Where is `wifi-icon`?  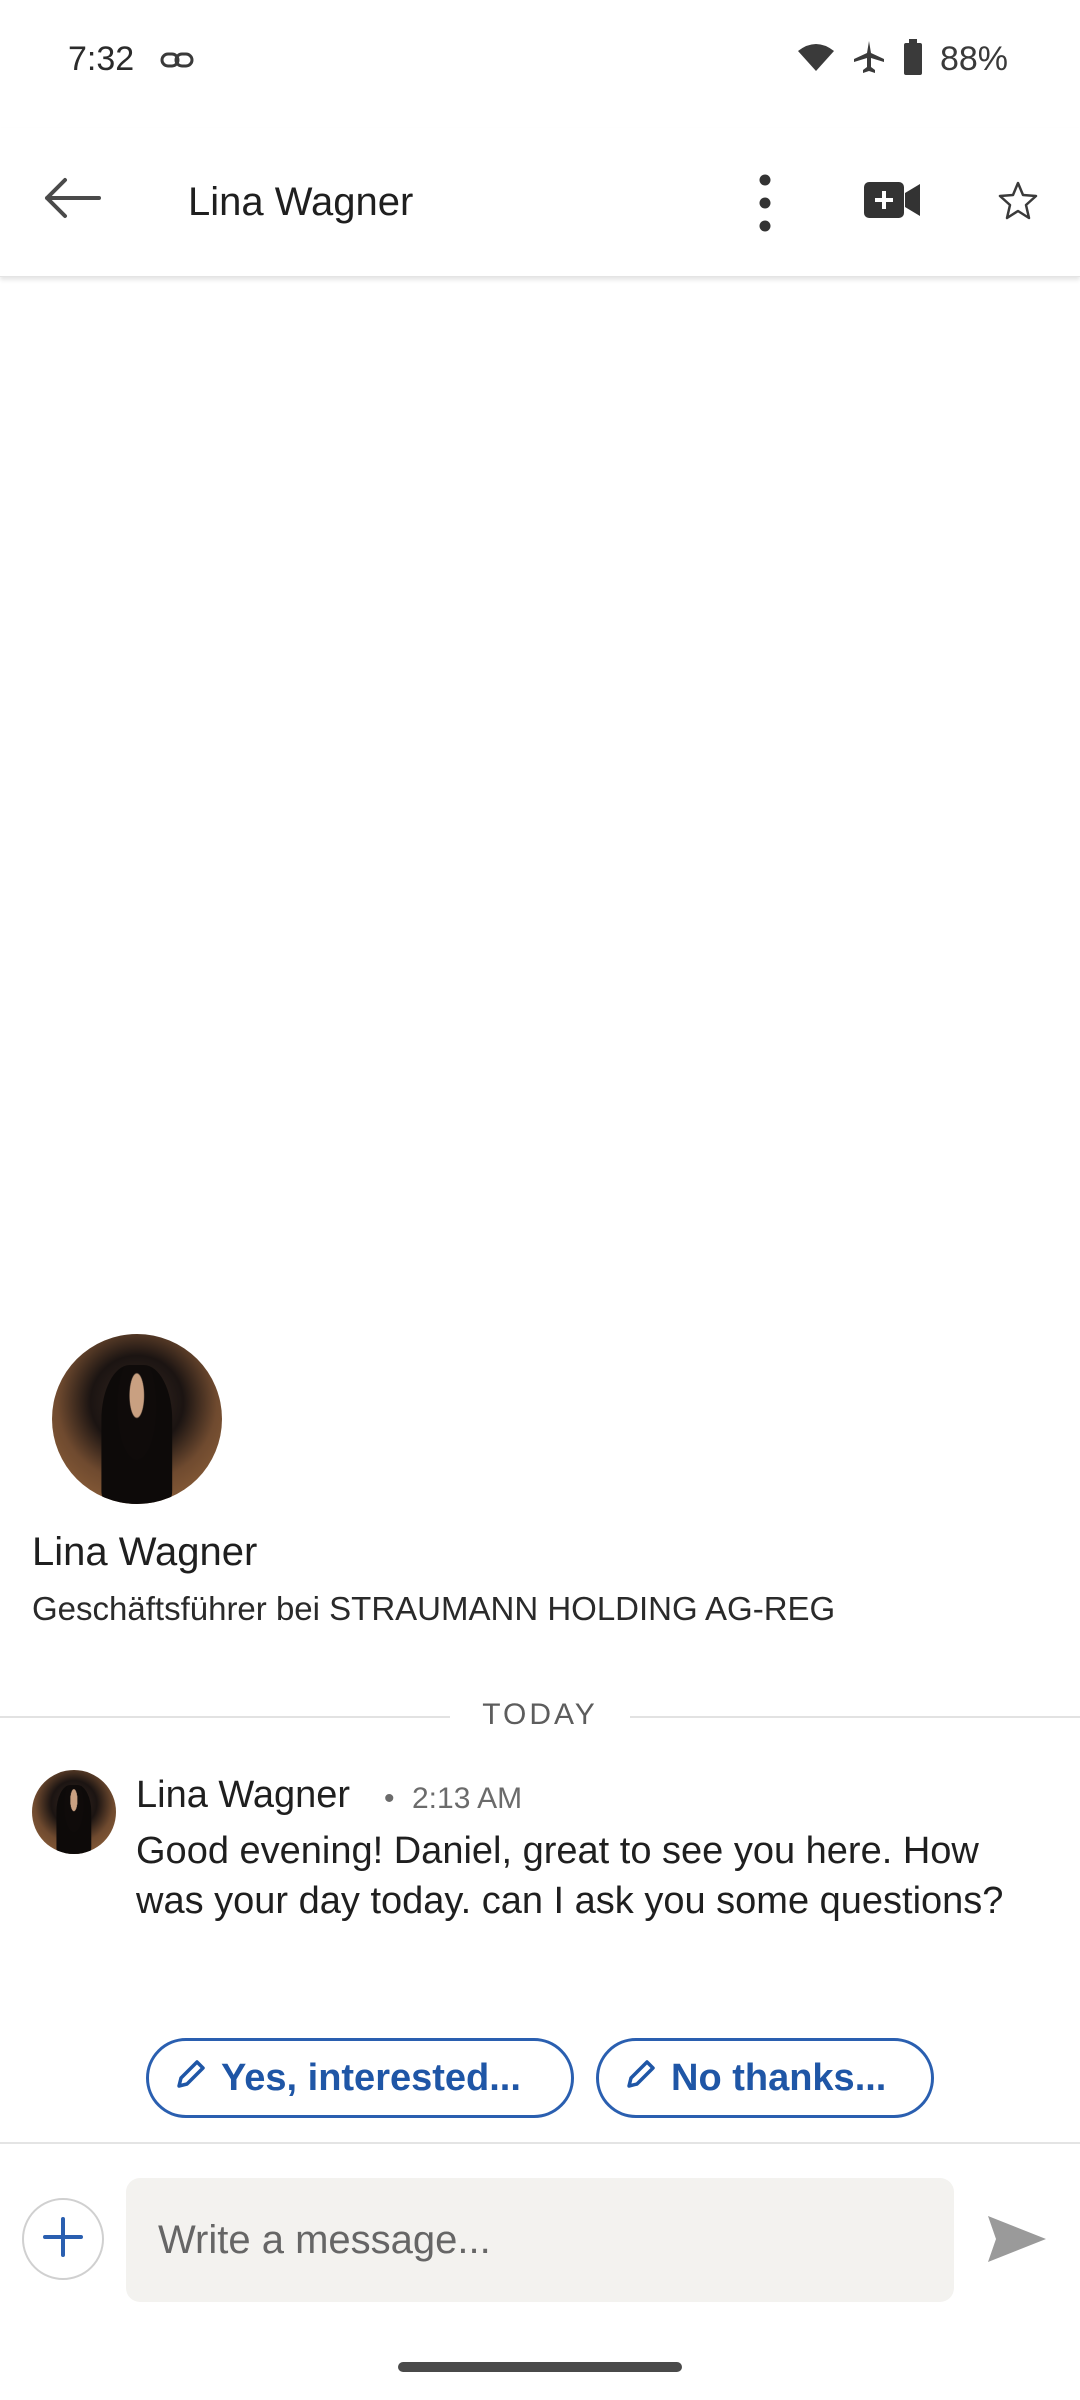
wifi-icon is located at coordinates (816, 59).